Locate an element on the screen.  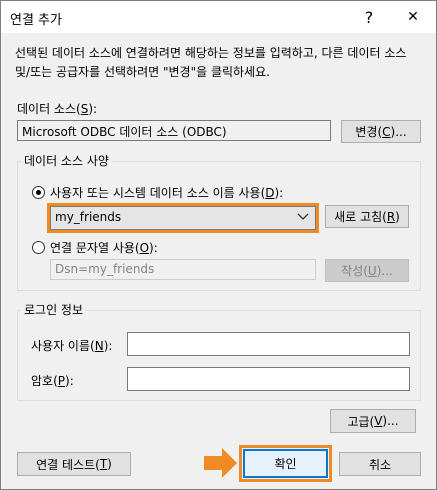
window-title: 연결 추가 is located at coordinates (36, 20).